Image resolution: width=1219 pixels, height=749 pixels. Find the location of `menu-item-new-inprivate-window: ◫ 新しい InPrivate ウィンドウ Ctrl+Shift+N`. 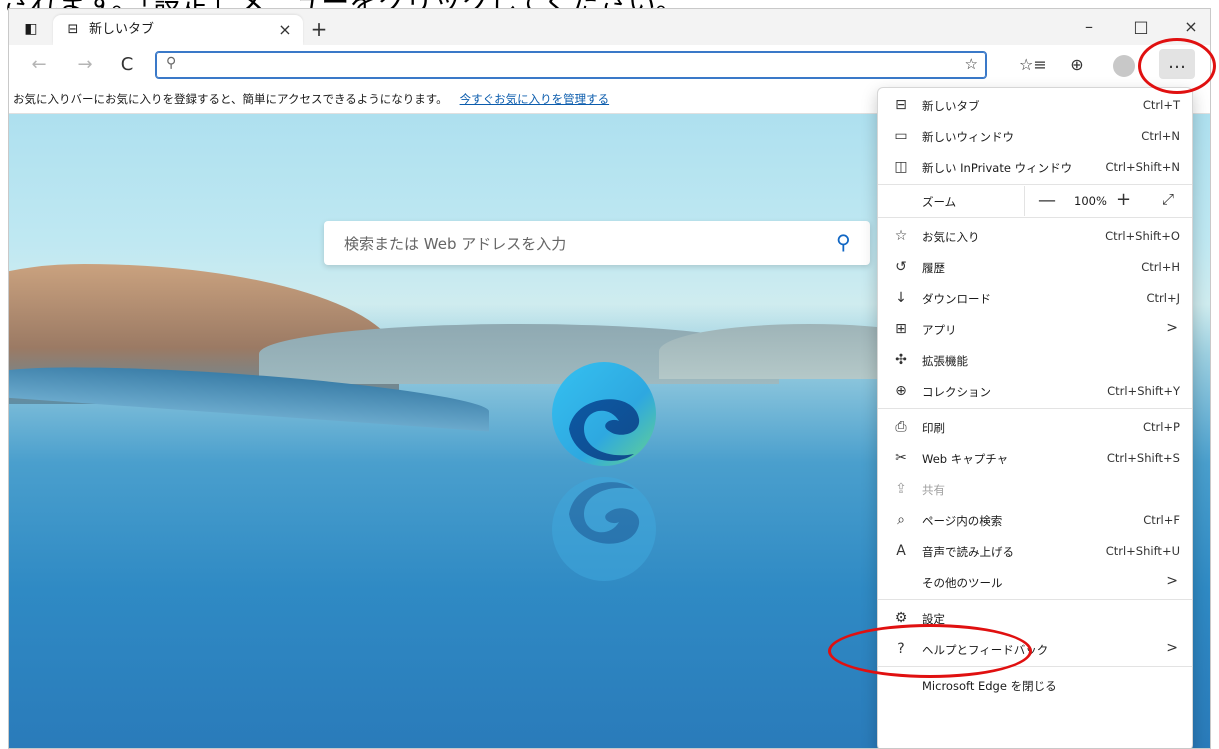

menu-item-new-inprivate-window: ◫ 新しい InPrivate ウィンドウ Ctrl+Shift+N is located at coordinates (1035, 167).